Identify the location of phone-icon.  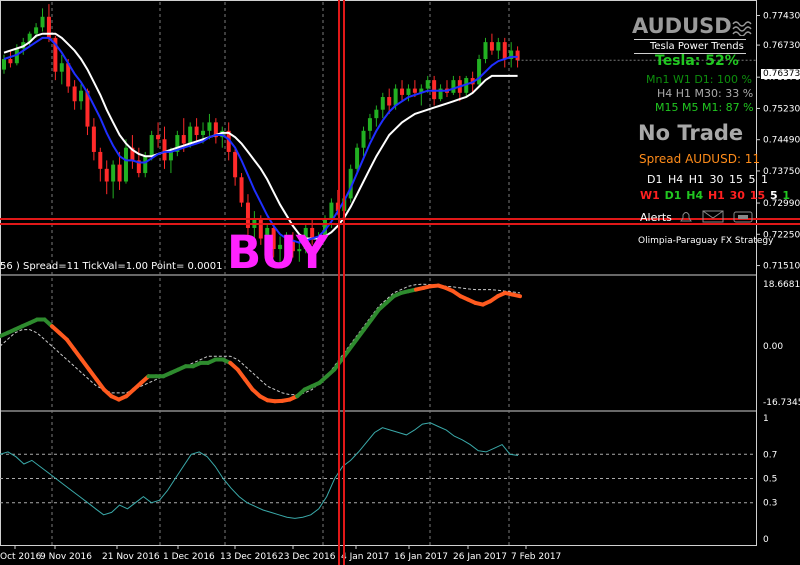
(743, 215).